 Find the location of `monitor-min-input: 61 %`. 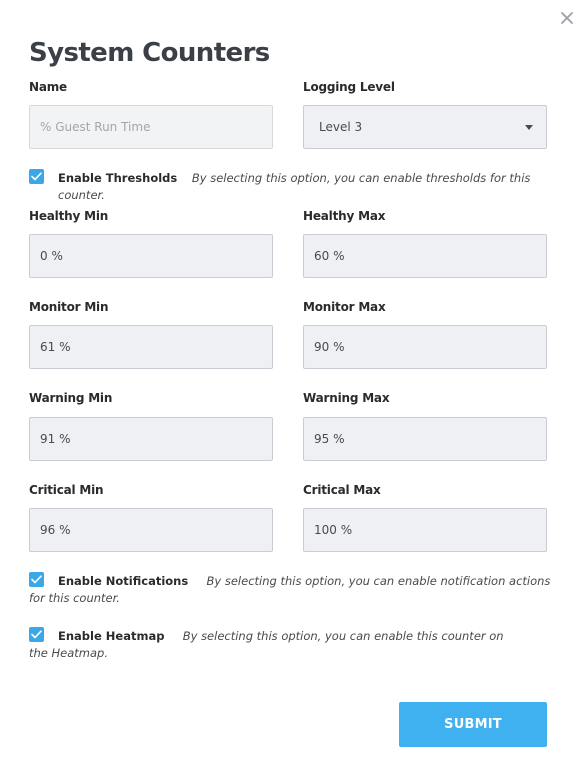

monitor-min-input: 61 % is located at coordinates (151, 347).